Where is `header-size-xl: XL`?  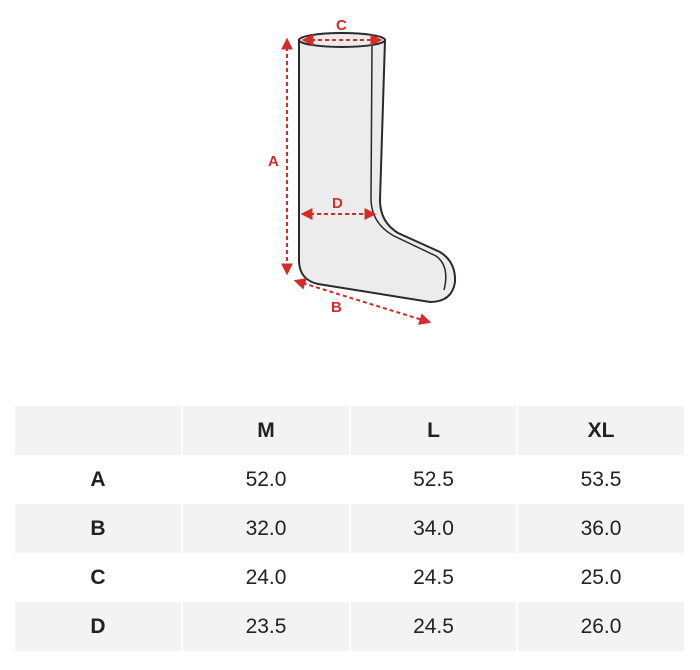
header-size-xl: XL is located at coordinates (601, 430).